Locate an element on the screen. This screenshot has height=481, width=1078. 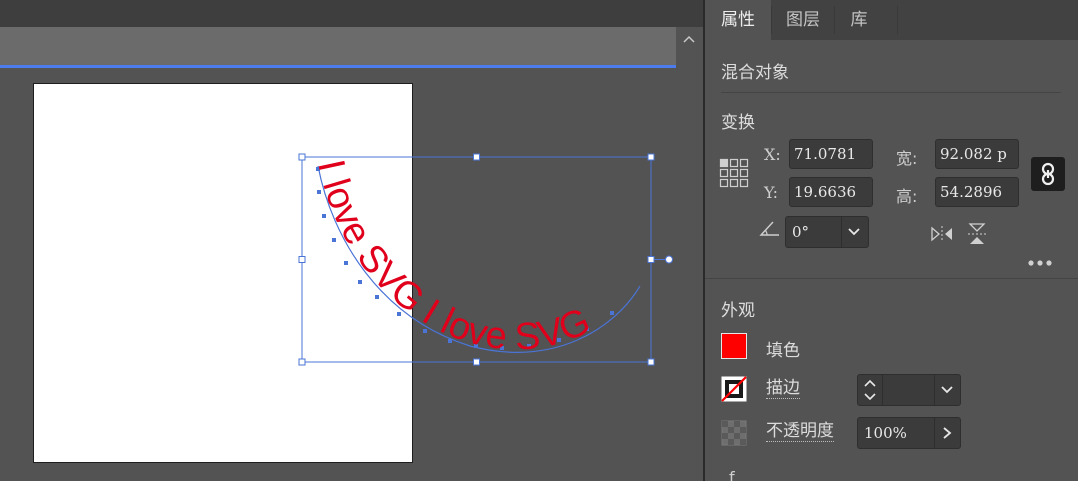
x-label: X: is located at coordinates (772, 154).